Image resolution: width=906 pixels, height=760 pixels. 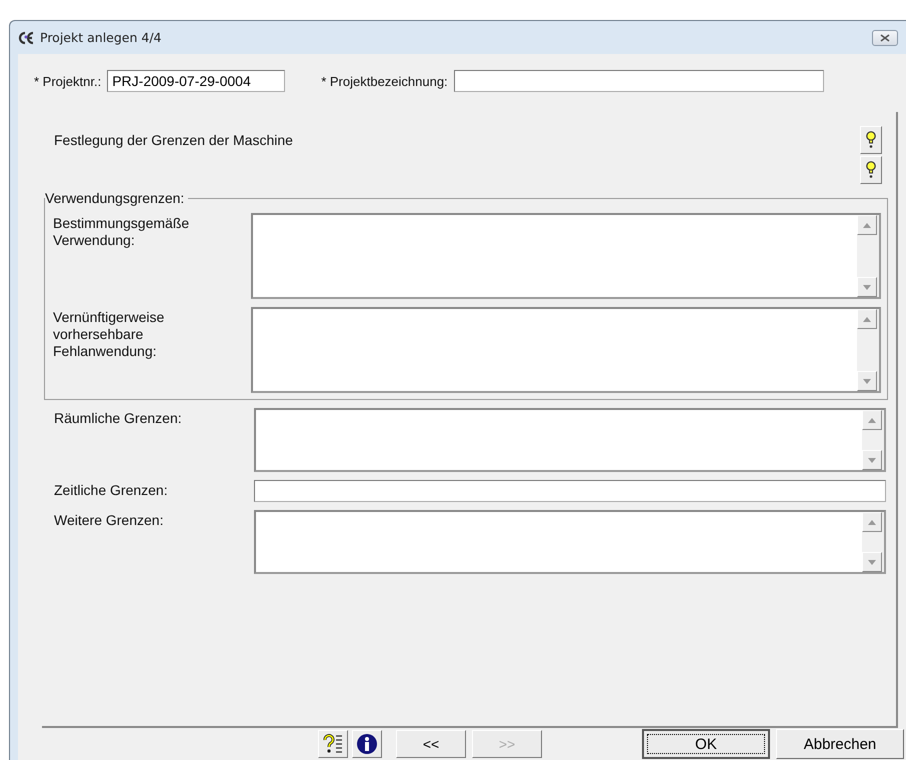 I want to click on close-button, so click(x=885, y=38).